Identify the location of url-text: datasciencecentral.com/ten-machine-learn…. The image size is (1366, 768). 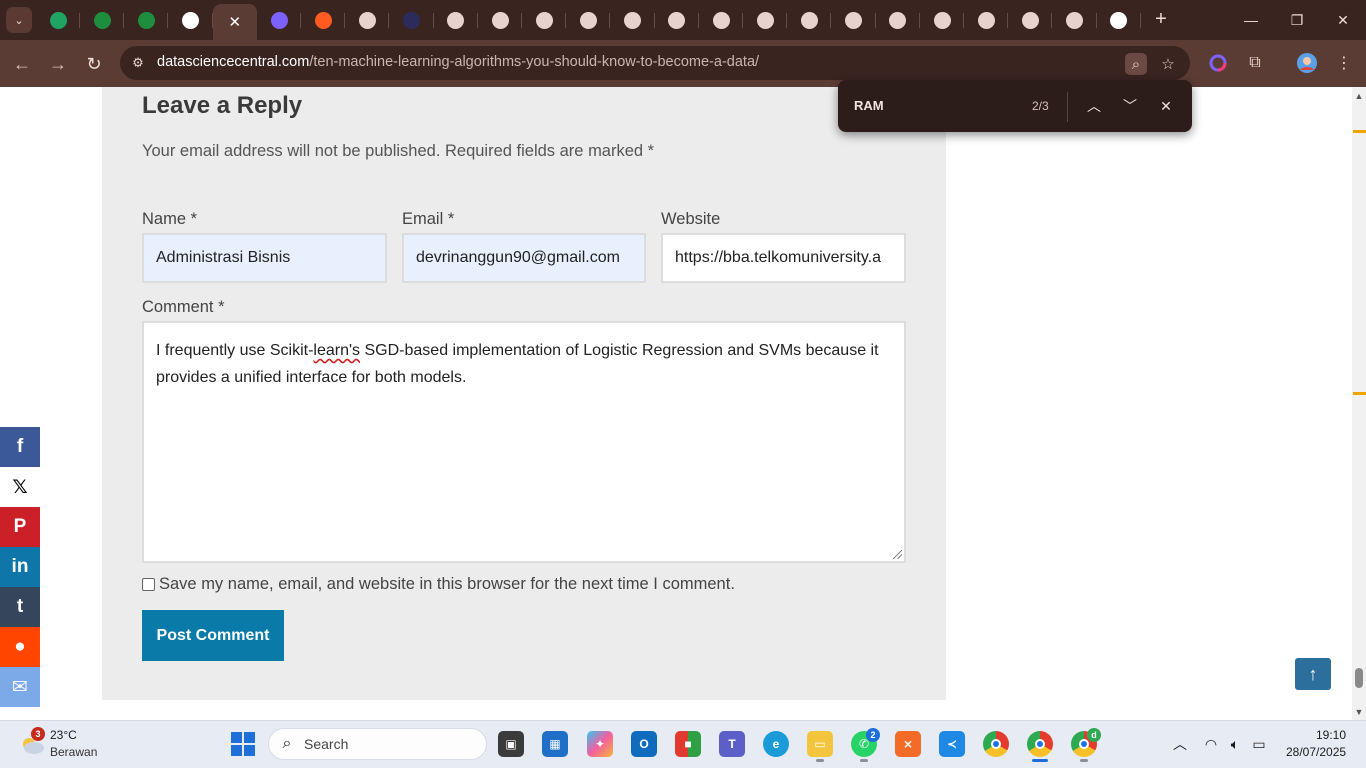
(458, 62).